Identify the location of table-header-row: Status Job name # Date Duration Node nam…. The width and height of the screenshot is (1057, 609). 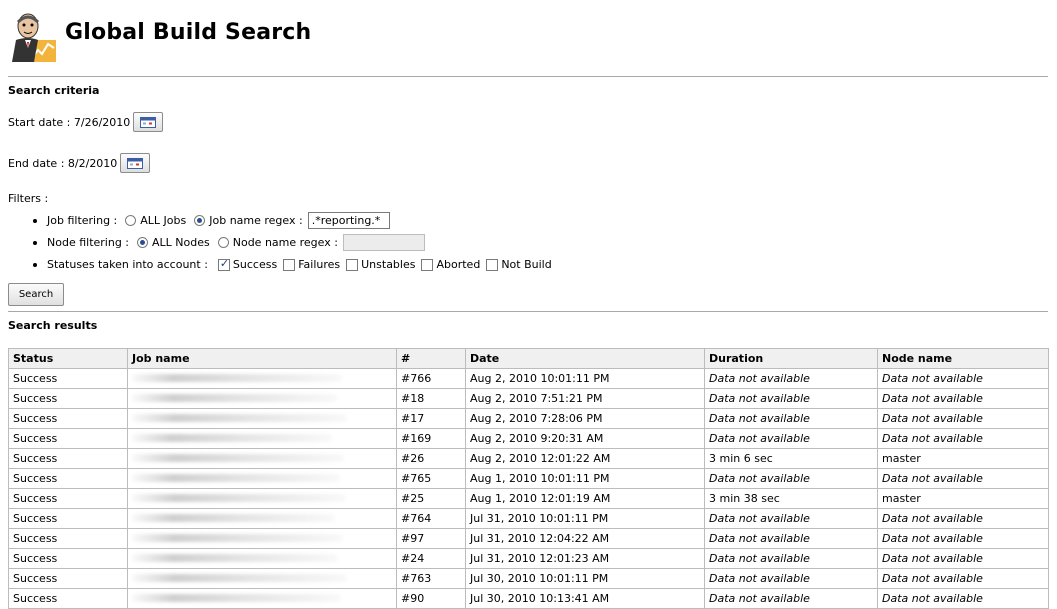
(528, 358).